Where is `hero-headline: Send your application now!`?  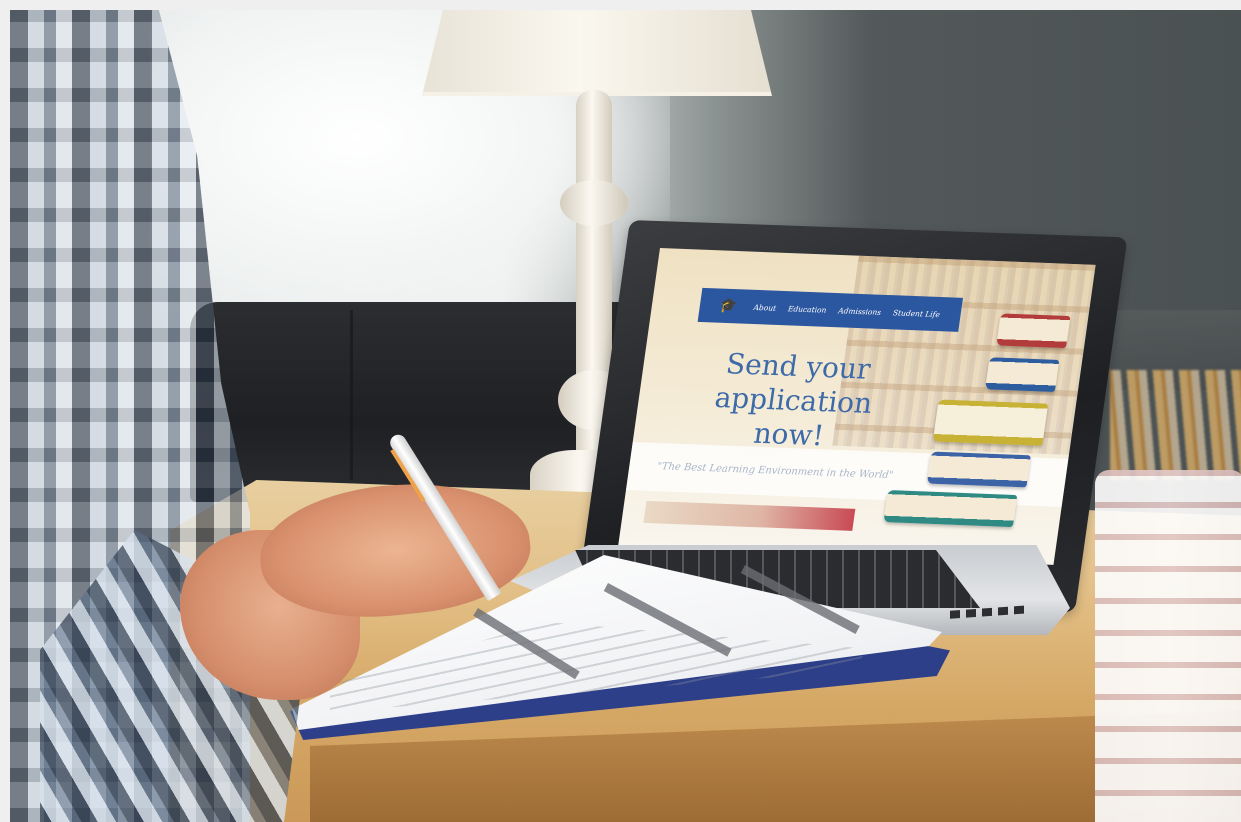 hero-headline: Send your application now! is located at coordinates (793, 401).